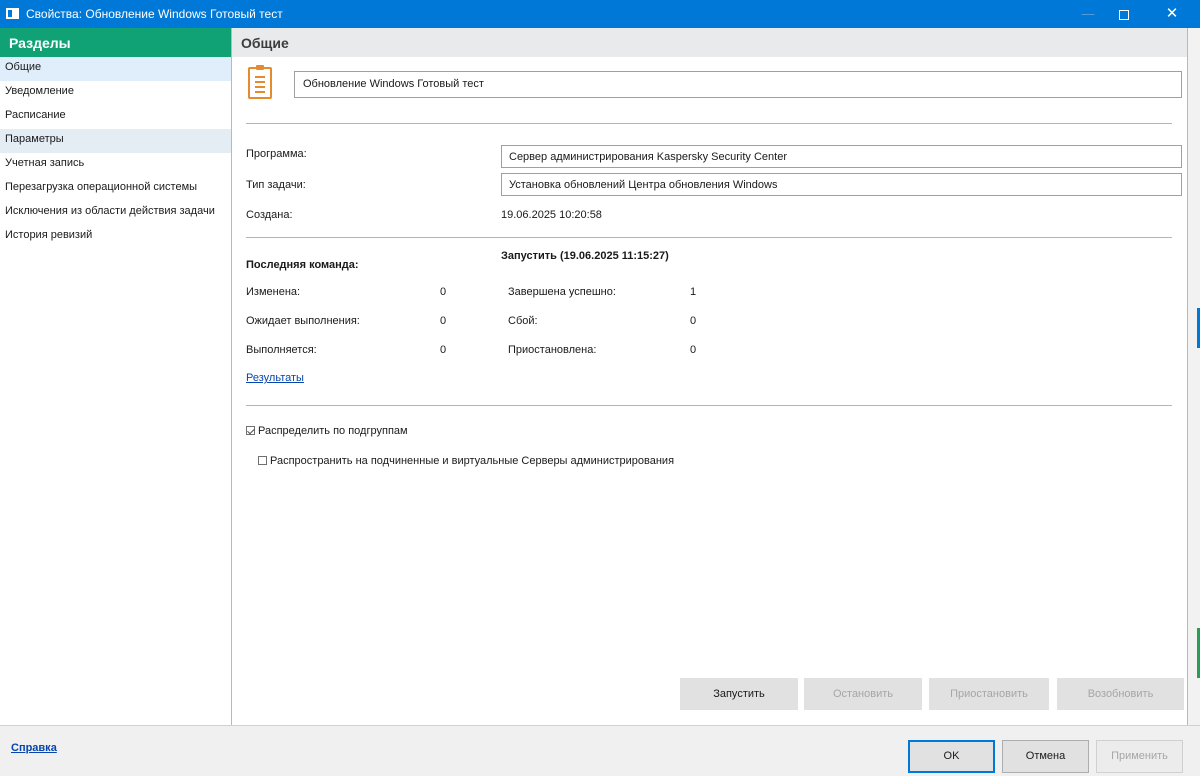 The width and height of the screenshot is (1200, 776). Describe the element at coordinates (739, 694) in the screenshot. I see `start-button: Запустить` at that location.